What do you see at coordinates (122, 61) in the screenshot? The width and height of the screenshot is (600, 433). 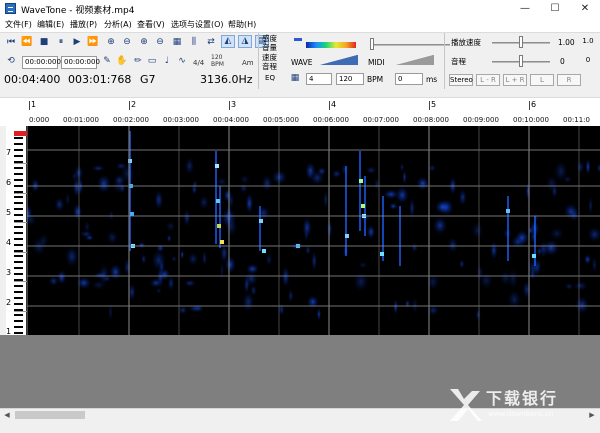 I see `hand-icon: ✋` at bounding box center [122, 61].